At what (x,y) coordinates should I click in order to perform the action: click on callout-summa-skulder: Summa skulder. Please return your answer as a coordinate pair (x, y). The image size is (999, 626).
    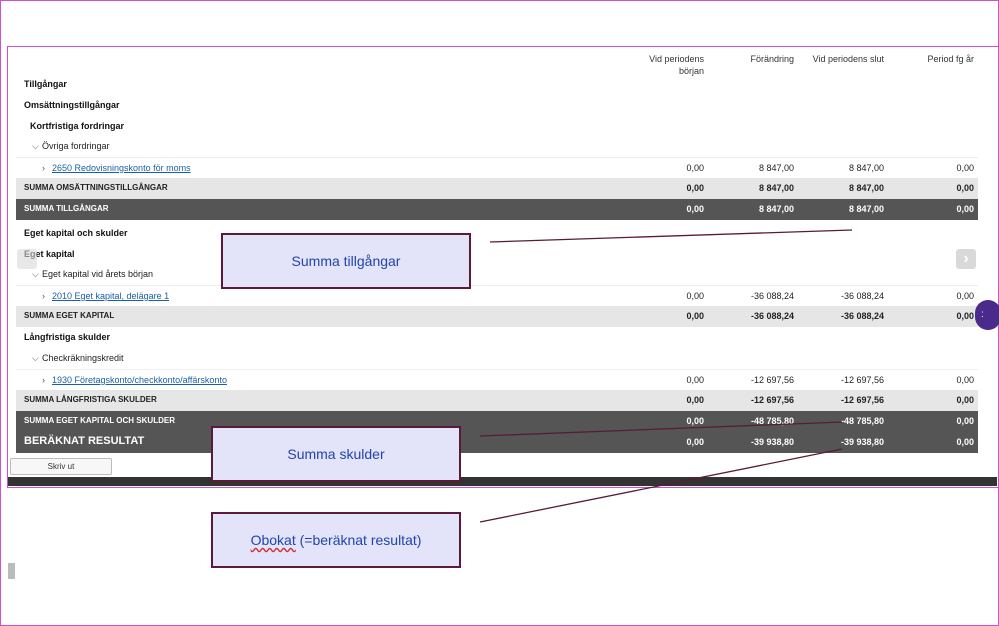
    Looking at the image, I should click on (336, 454).